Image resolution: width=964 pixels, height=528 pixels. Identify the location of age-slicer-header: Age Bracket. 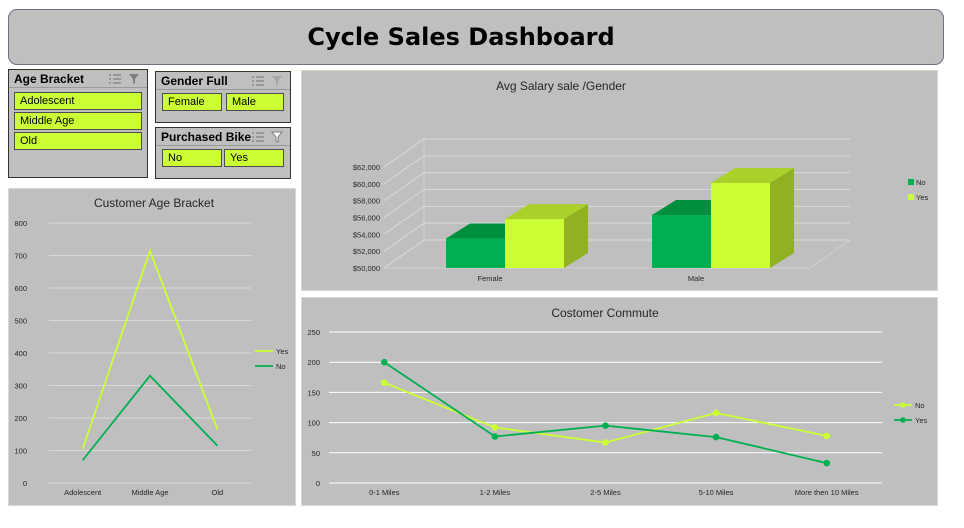
(78, 79).